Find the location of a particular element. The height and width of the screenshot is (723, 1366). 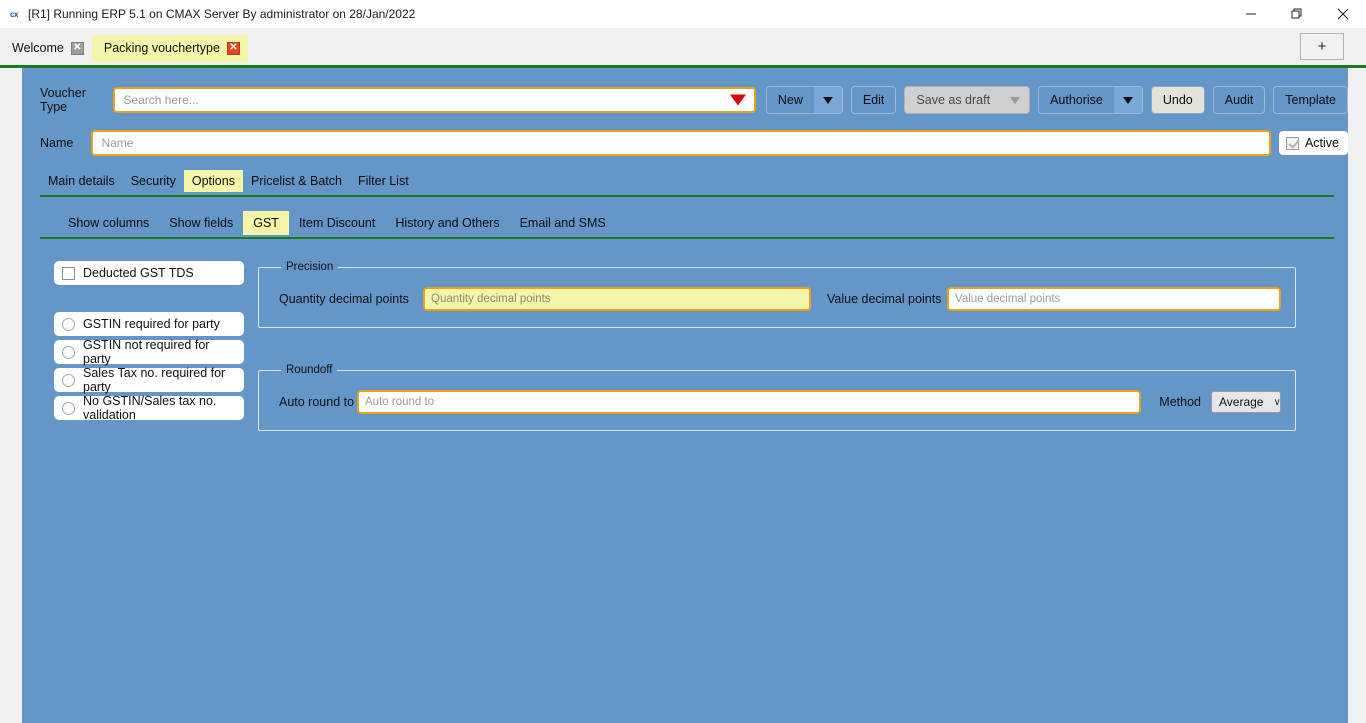

authorise-button-label: Authorise is located at coordinates (1076, 100).